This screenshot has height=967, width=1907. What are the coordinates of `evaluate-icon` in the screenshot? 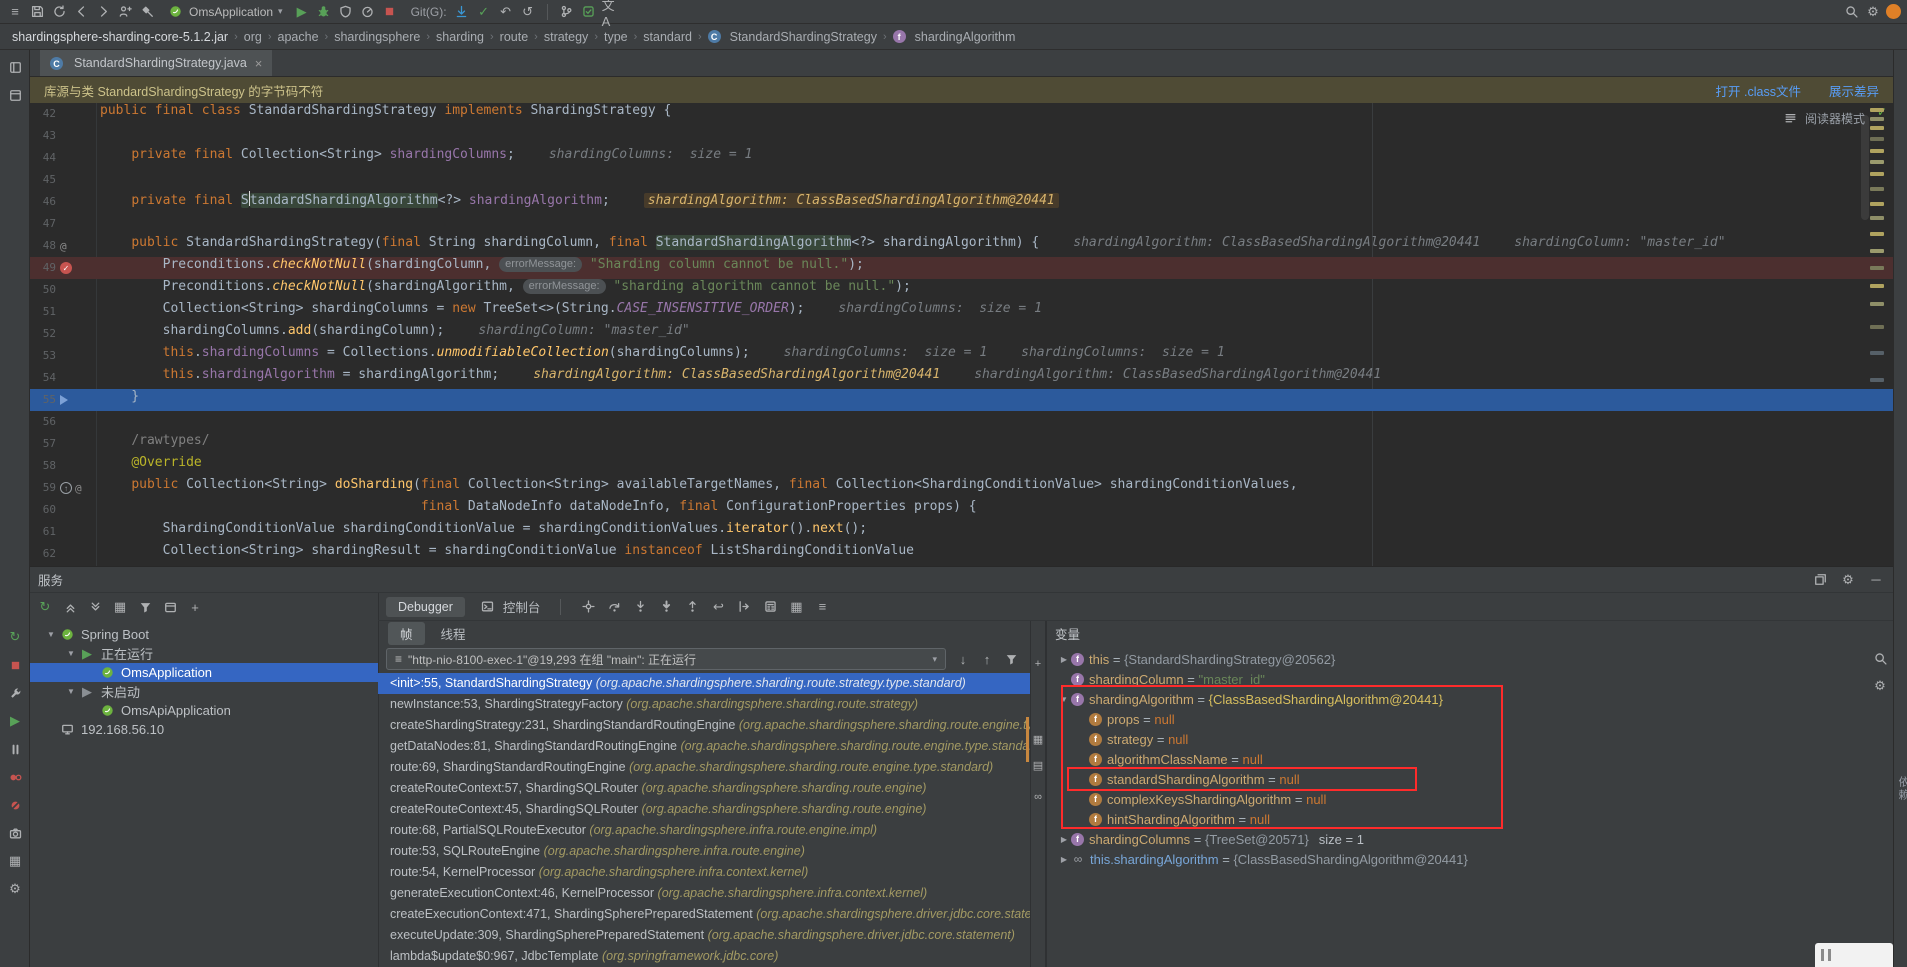 It's located at (770, 607).